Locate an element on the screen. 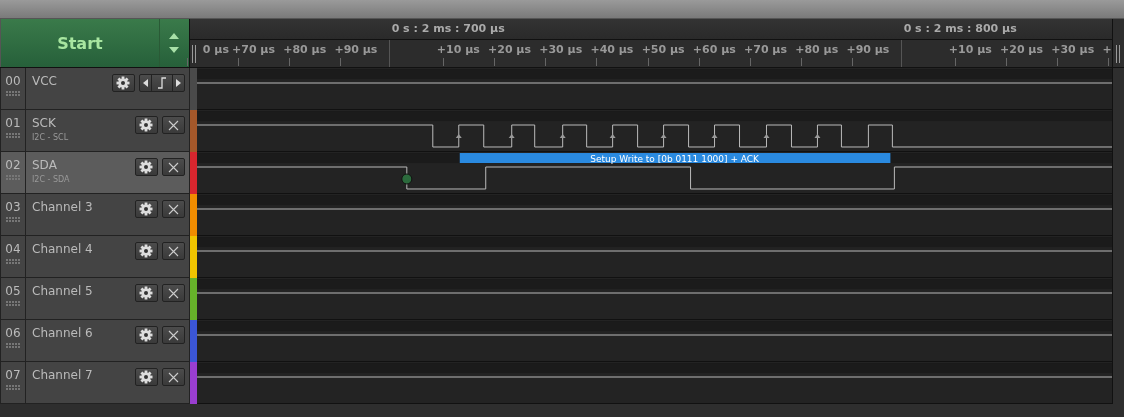 This screenshot has height=417, width=1124. start-condition-marker is located at coordinates (407, 179).